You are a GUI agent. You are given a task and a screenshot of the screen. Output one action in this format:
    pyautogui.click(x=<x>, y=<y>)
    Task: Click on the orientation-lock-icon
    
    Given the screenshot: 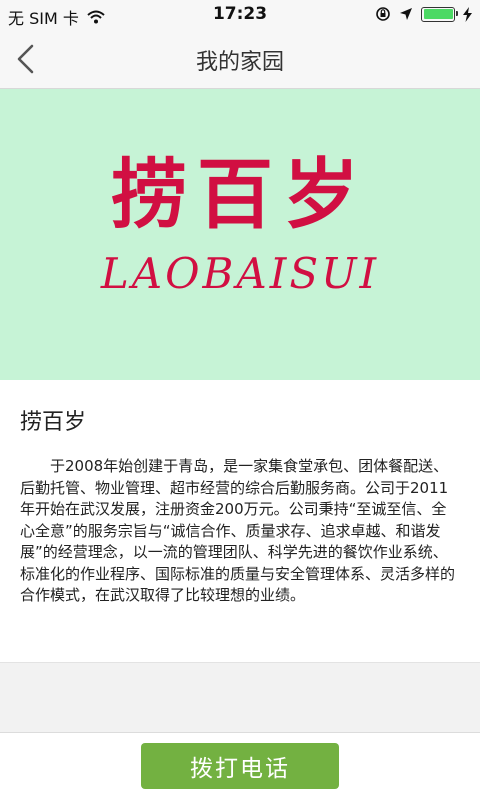 What is the action you would take?
    pyautogui.click(x=383, y=14)
    